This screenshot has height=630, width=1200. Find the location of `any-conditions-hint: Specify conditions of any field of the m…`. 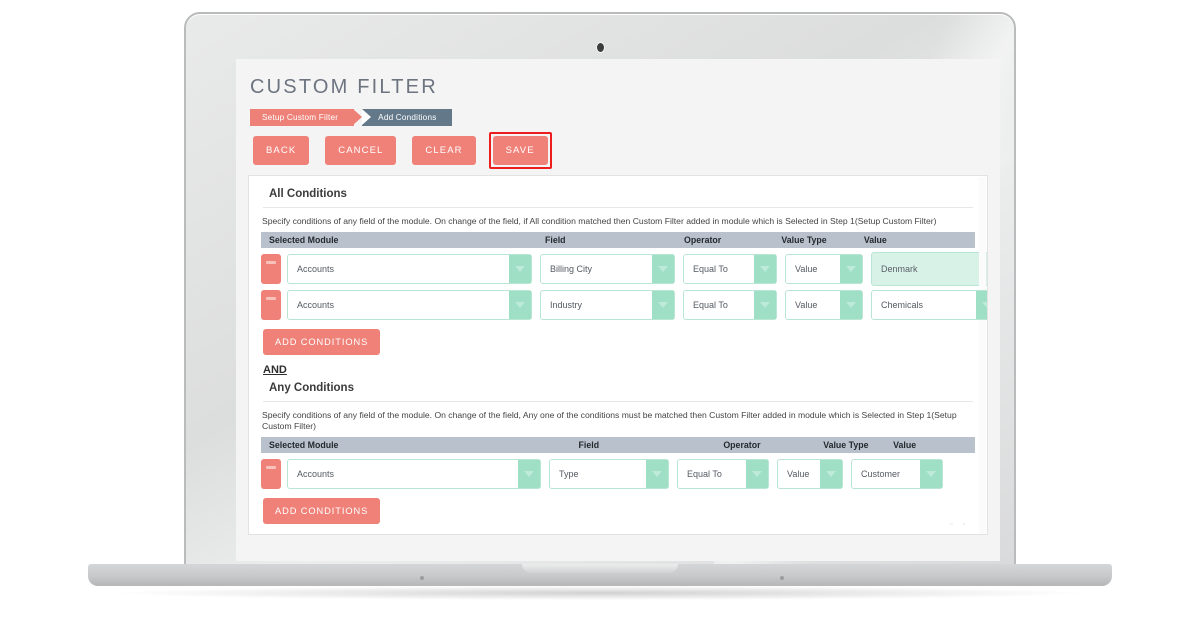

any-conditions-hint: Specify conditions of any field of the m… is located at coordinates (609, 420).